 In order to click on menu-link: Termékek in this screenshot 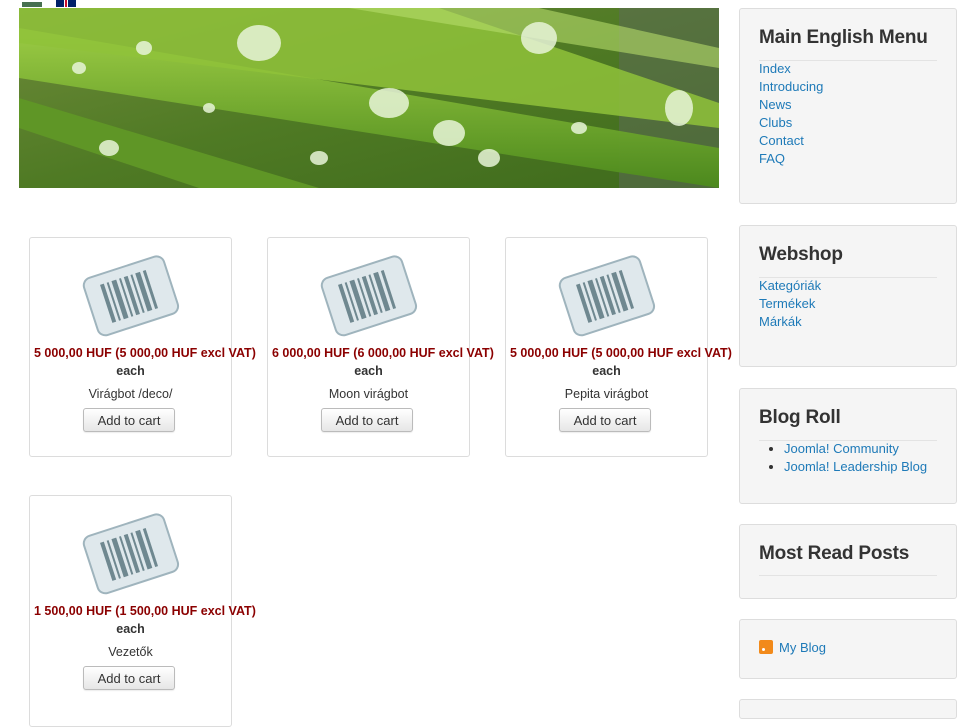, I will do `click(787, 303)`.